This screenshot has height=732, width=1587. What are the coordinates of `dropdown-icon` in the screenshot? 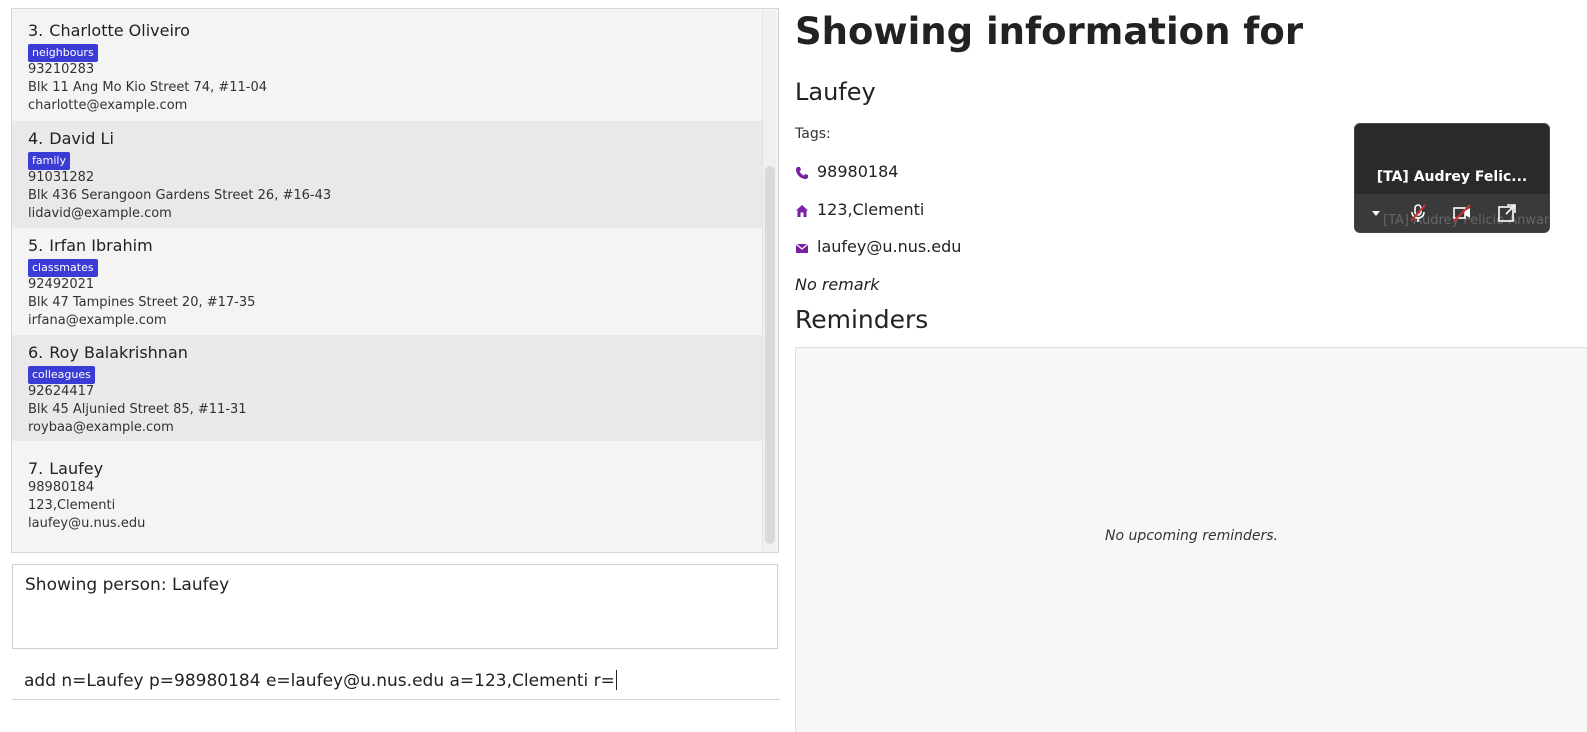 It's located at (1376, 213).